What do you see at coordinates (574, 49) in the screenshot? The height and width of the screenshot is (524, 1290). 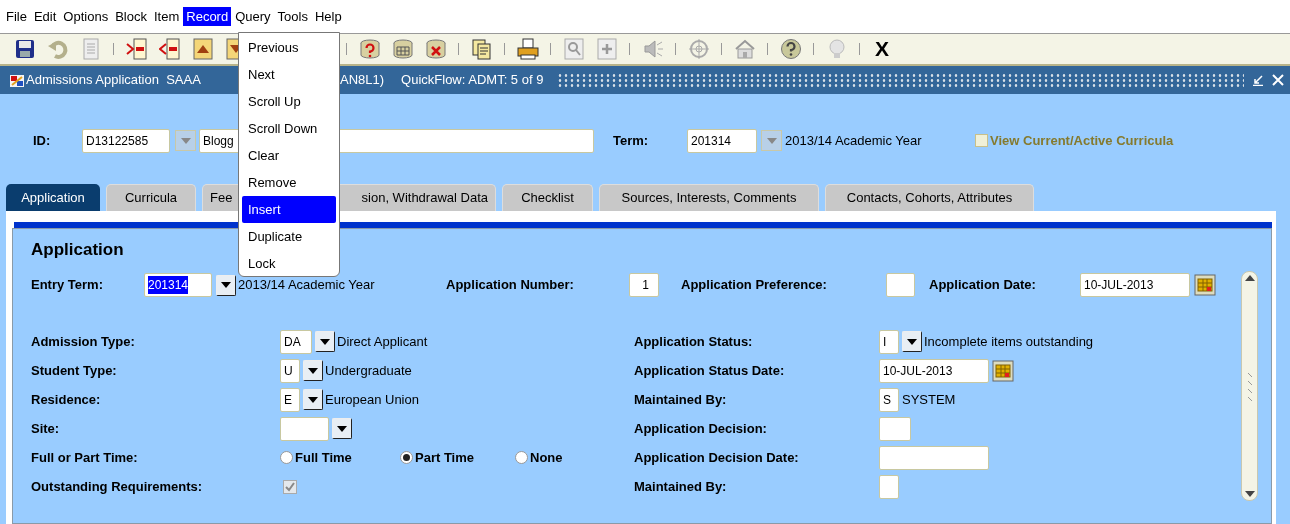 I see `search-icon` at bounding box center [574, 49].